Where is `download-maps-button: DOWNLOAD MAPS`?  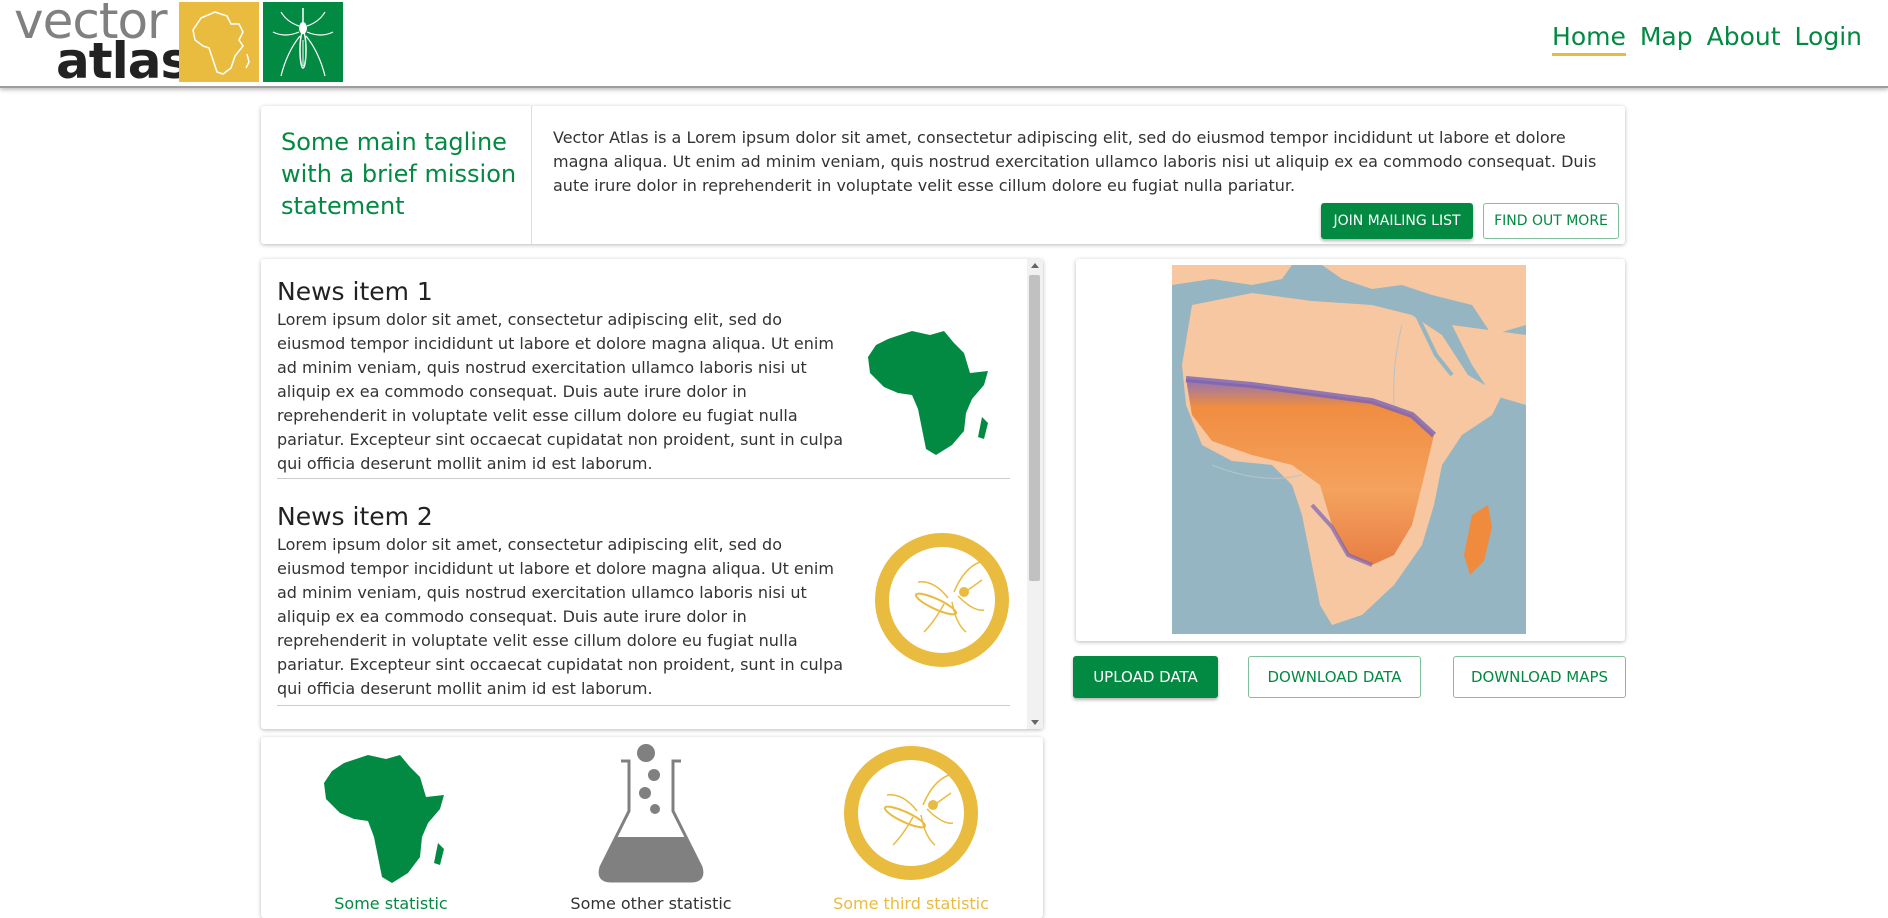
download-maps-button: DOWNLOAD MAPS is located at coordinates (1539, 677).